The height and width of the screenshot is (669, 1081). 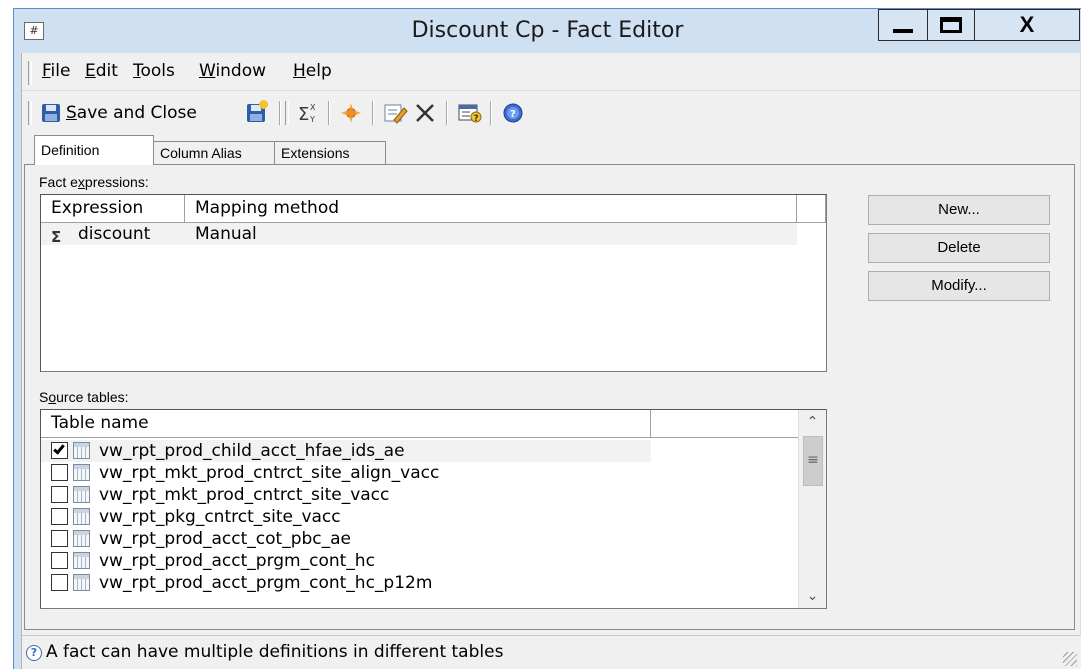 What do you see at coordinates (346, 517) in the screenshot?
I see `table-row: vw_rpt_pkg_cntrct_site_vacc` at bounding box center [346, 517].